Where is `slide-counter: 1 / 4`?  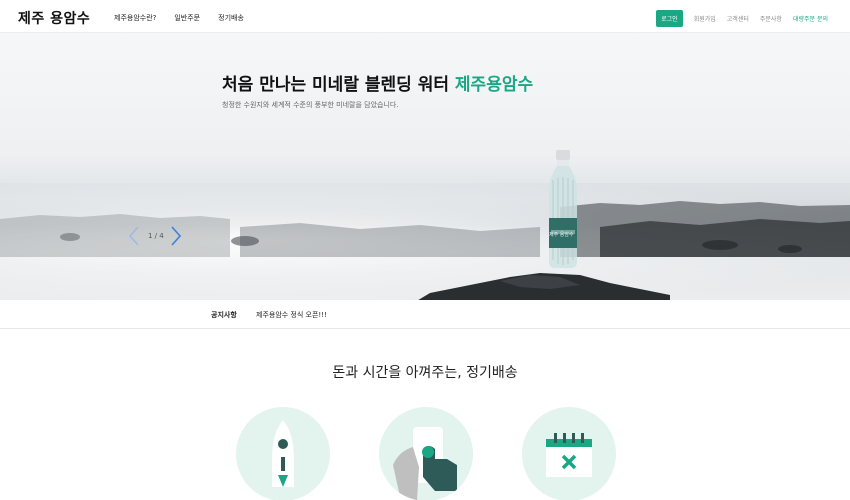
slide-counter: 1 / 4 is located at coordinates (156, 236).